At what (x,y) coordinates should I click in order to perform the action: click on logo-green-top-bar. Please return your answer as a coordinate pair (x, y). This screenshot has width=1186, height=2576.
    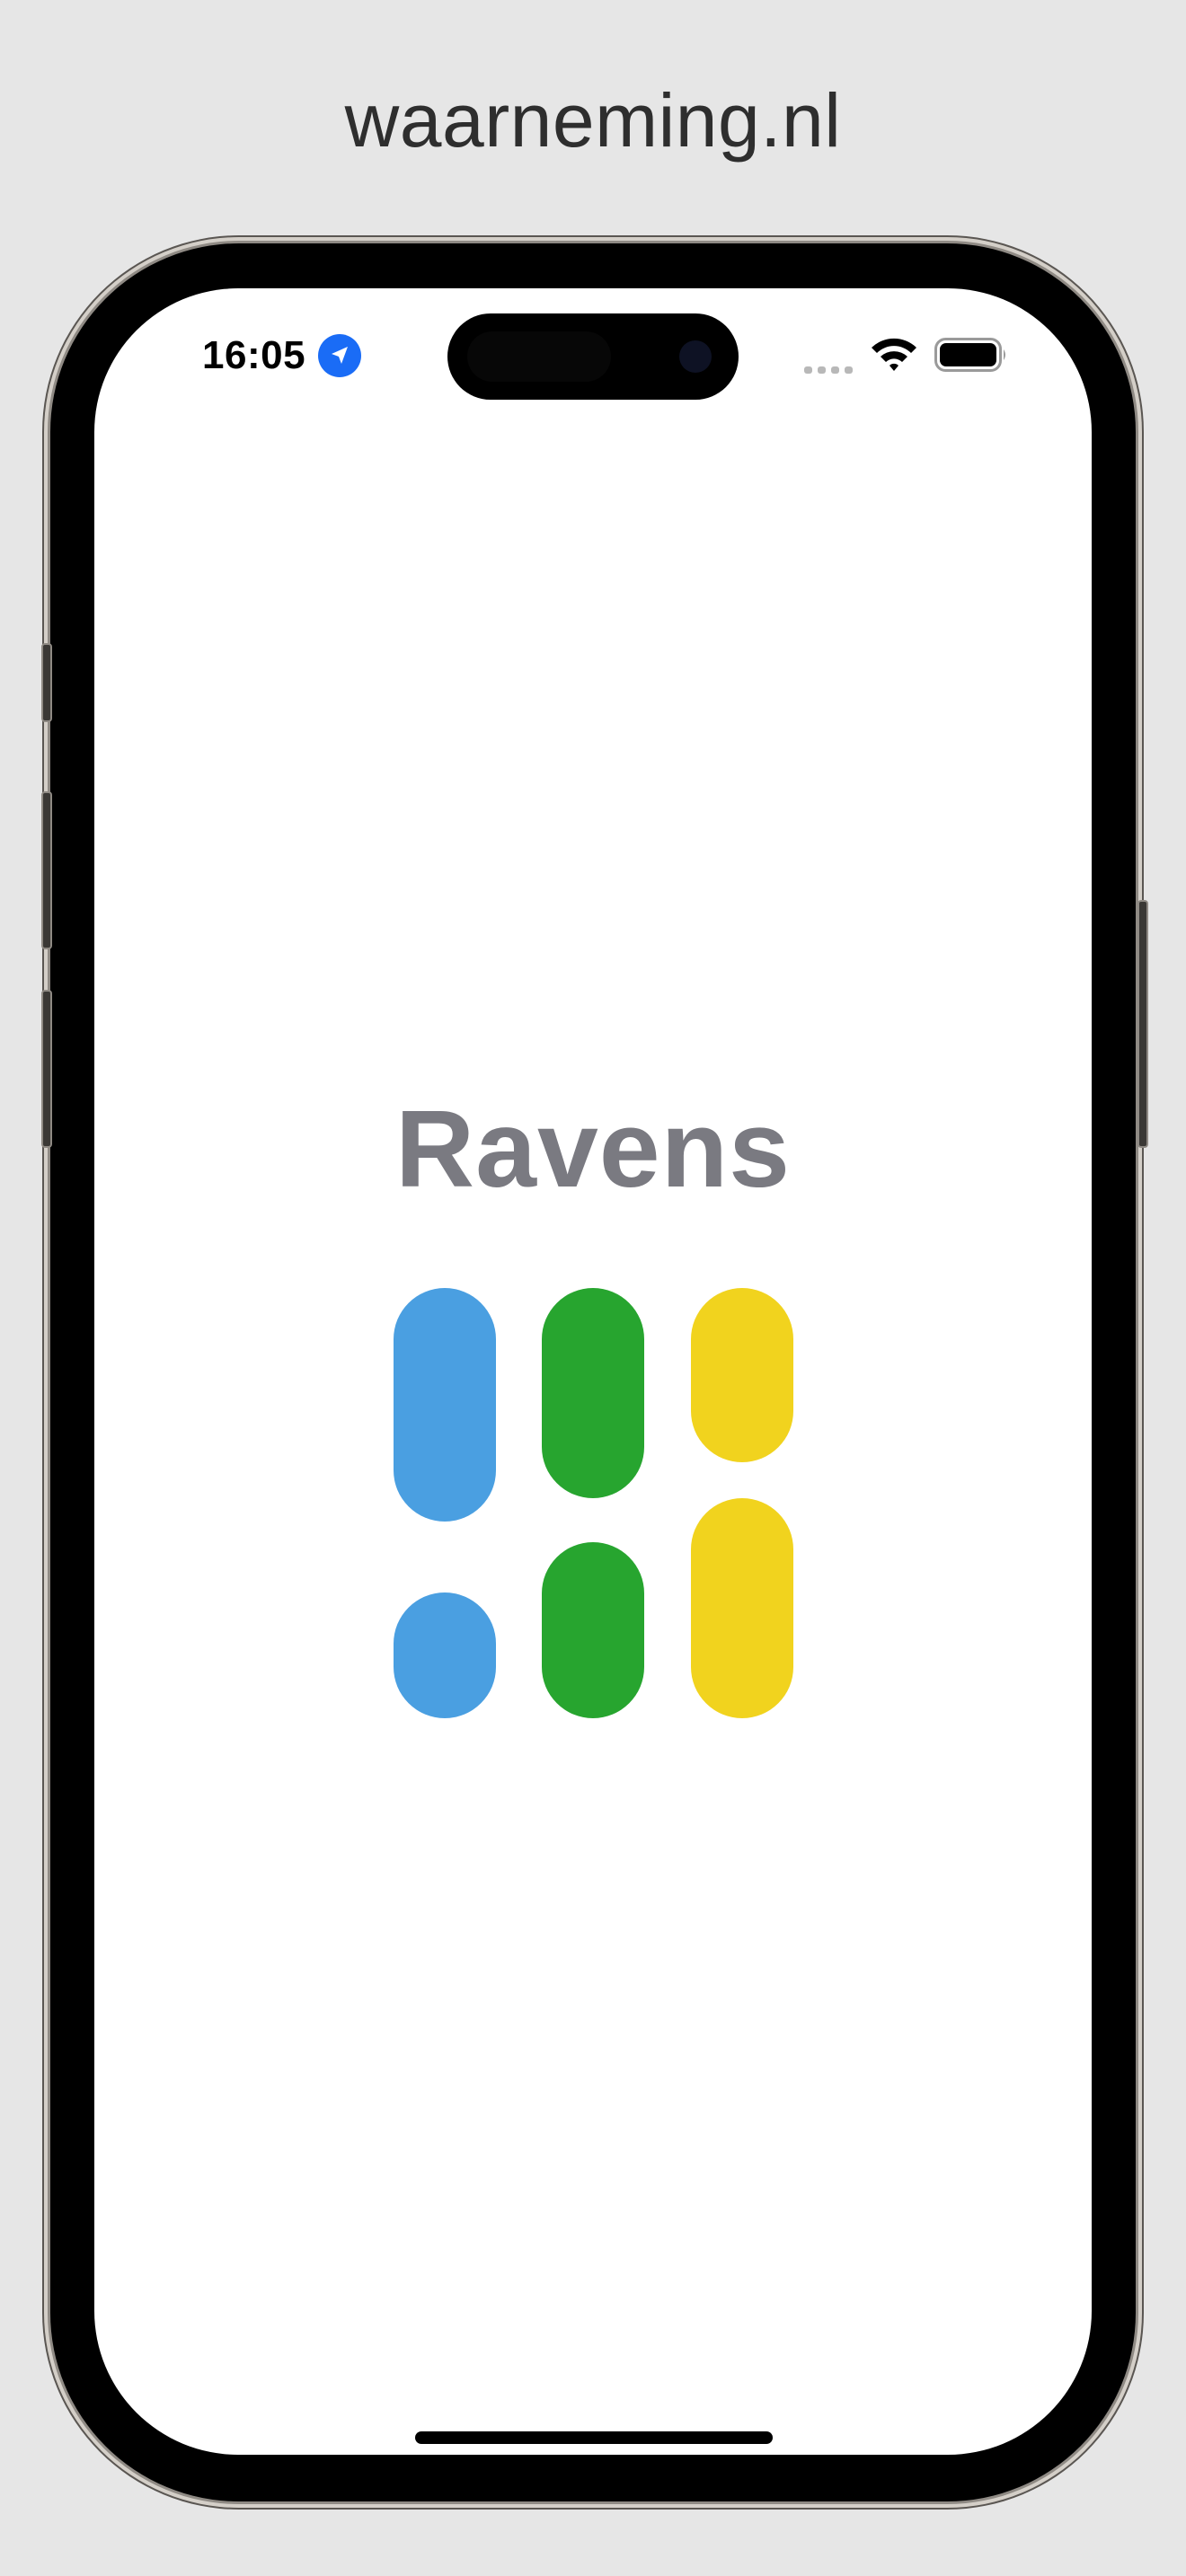
    Looking at the image, I should click on (593, 1393).